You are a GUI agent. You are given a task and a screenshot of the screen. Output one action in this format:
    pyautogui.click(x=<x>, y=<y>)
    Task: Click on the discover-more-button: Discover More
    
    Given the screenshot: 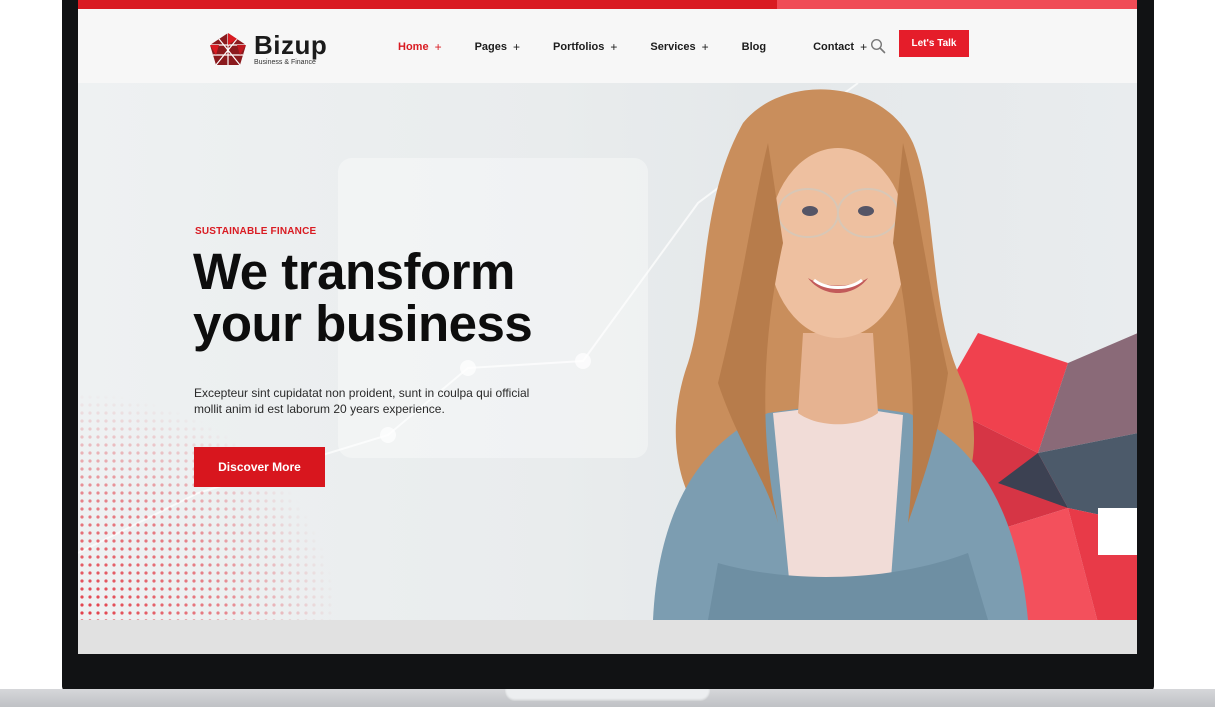 What is the action you would take?
    pyautogui.click(x=259, y=467)
    